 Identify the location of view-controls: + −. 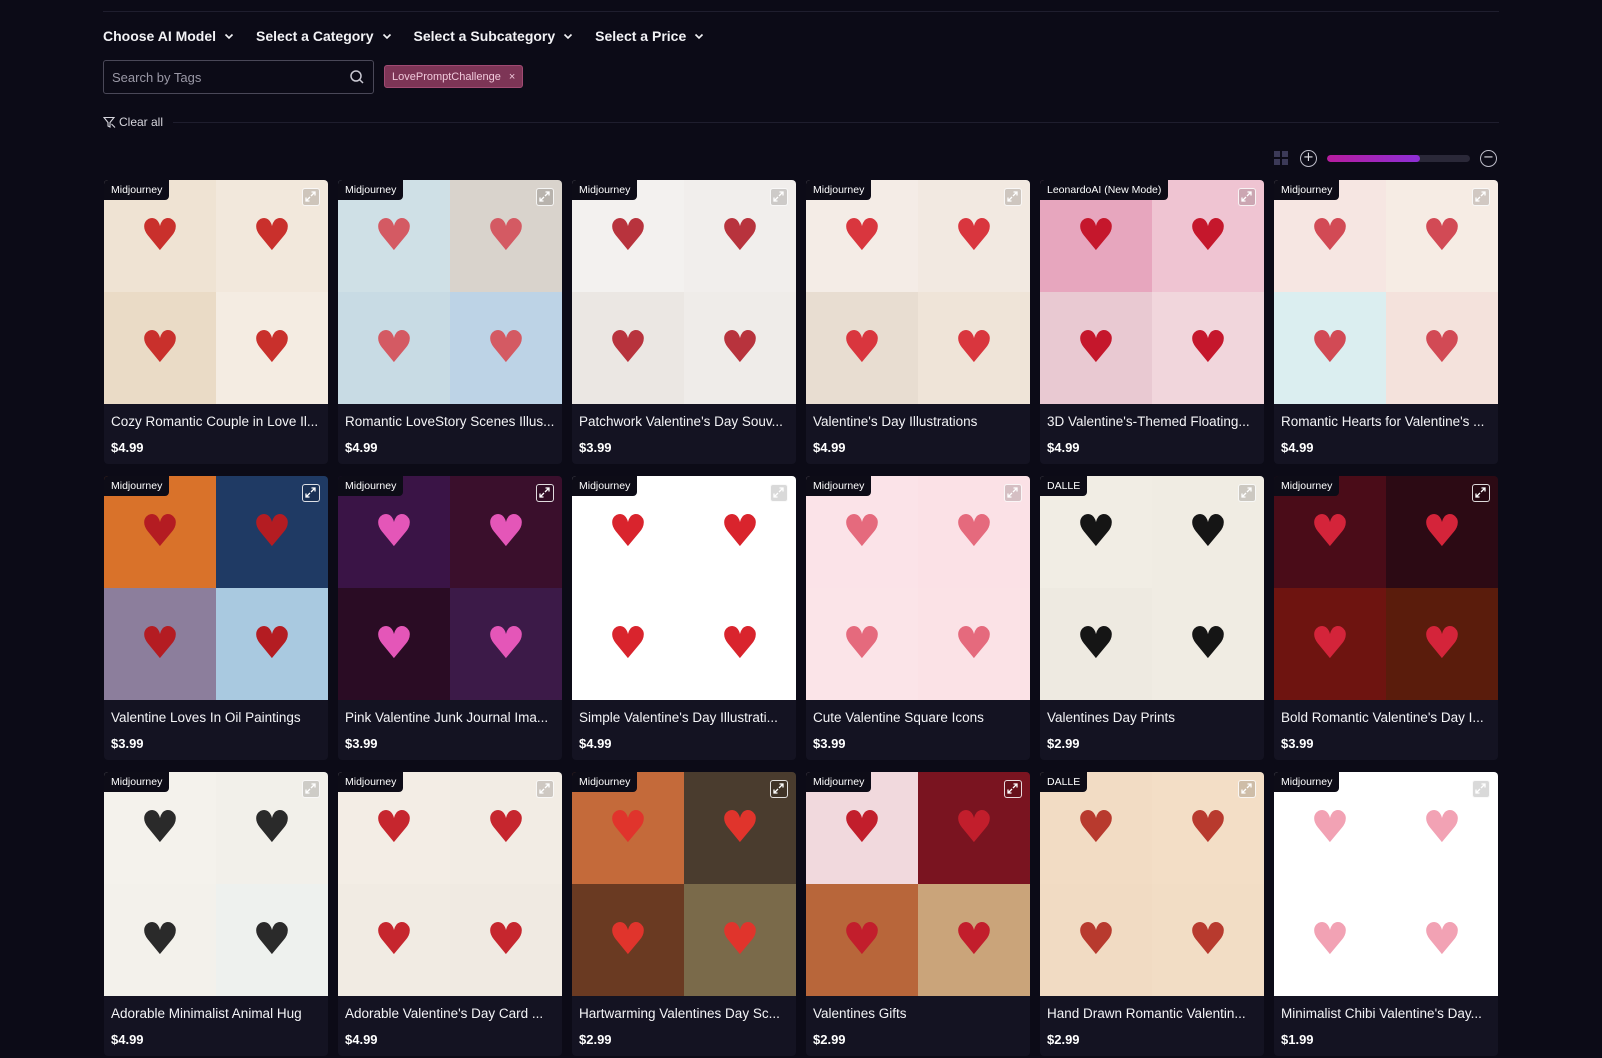
(1385, 158).